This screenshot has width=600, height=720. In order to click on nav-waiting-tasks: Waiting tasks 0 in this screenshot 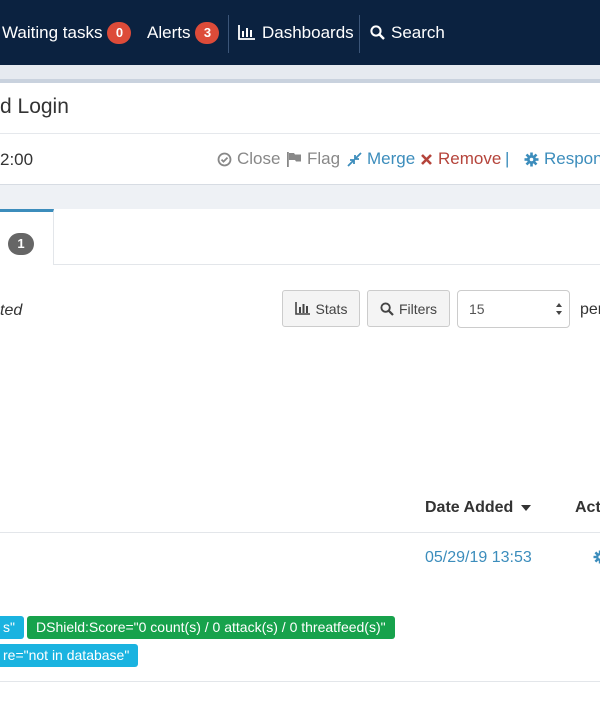, I will do `click(67, 32)`.